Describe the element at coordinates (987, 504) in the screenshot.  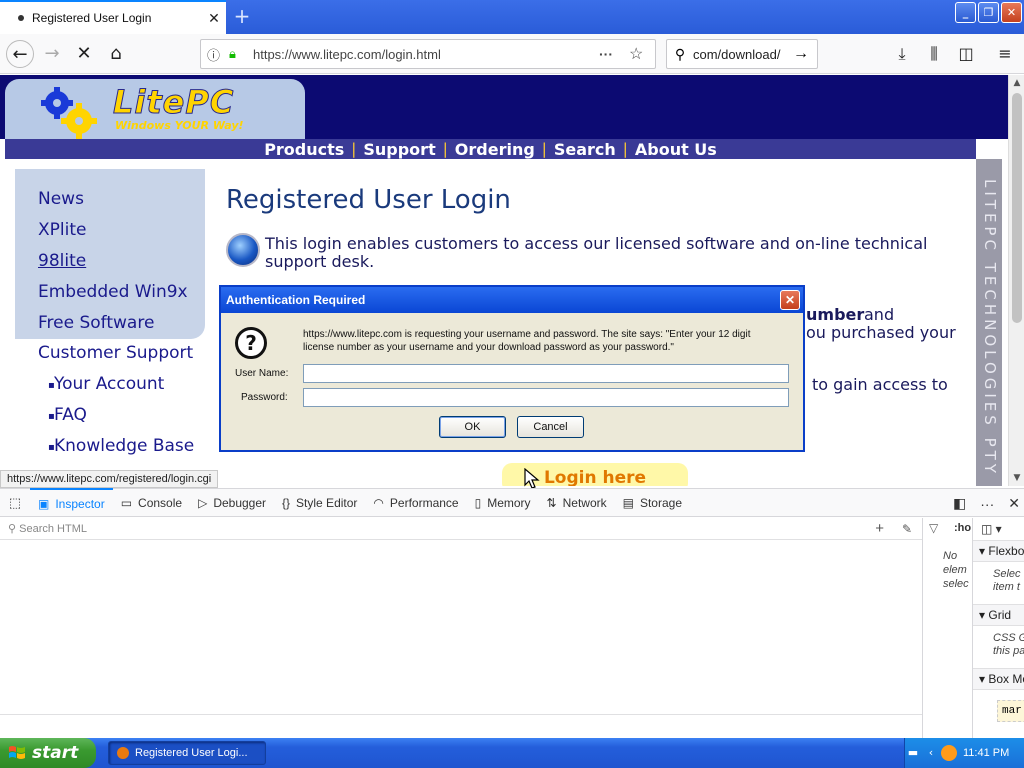
I see `more-options-icon: ···` at that location.